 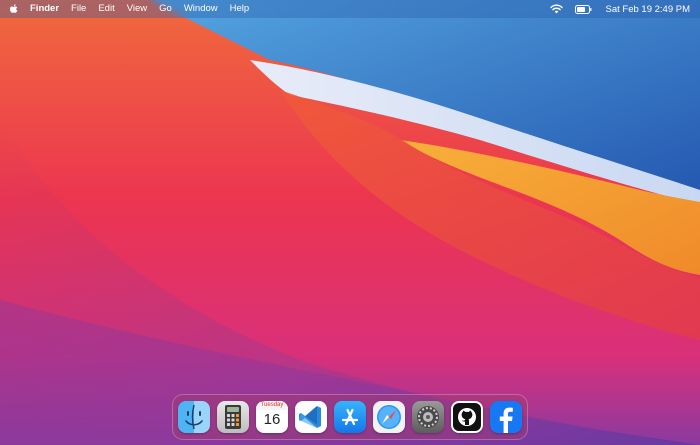 I want to click on facebook-icon, so click(x=506, y=420).